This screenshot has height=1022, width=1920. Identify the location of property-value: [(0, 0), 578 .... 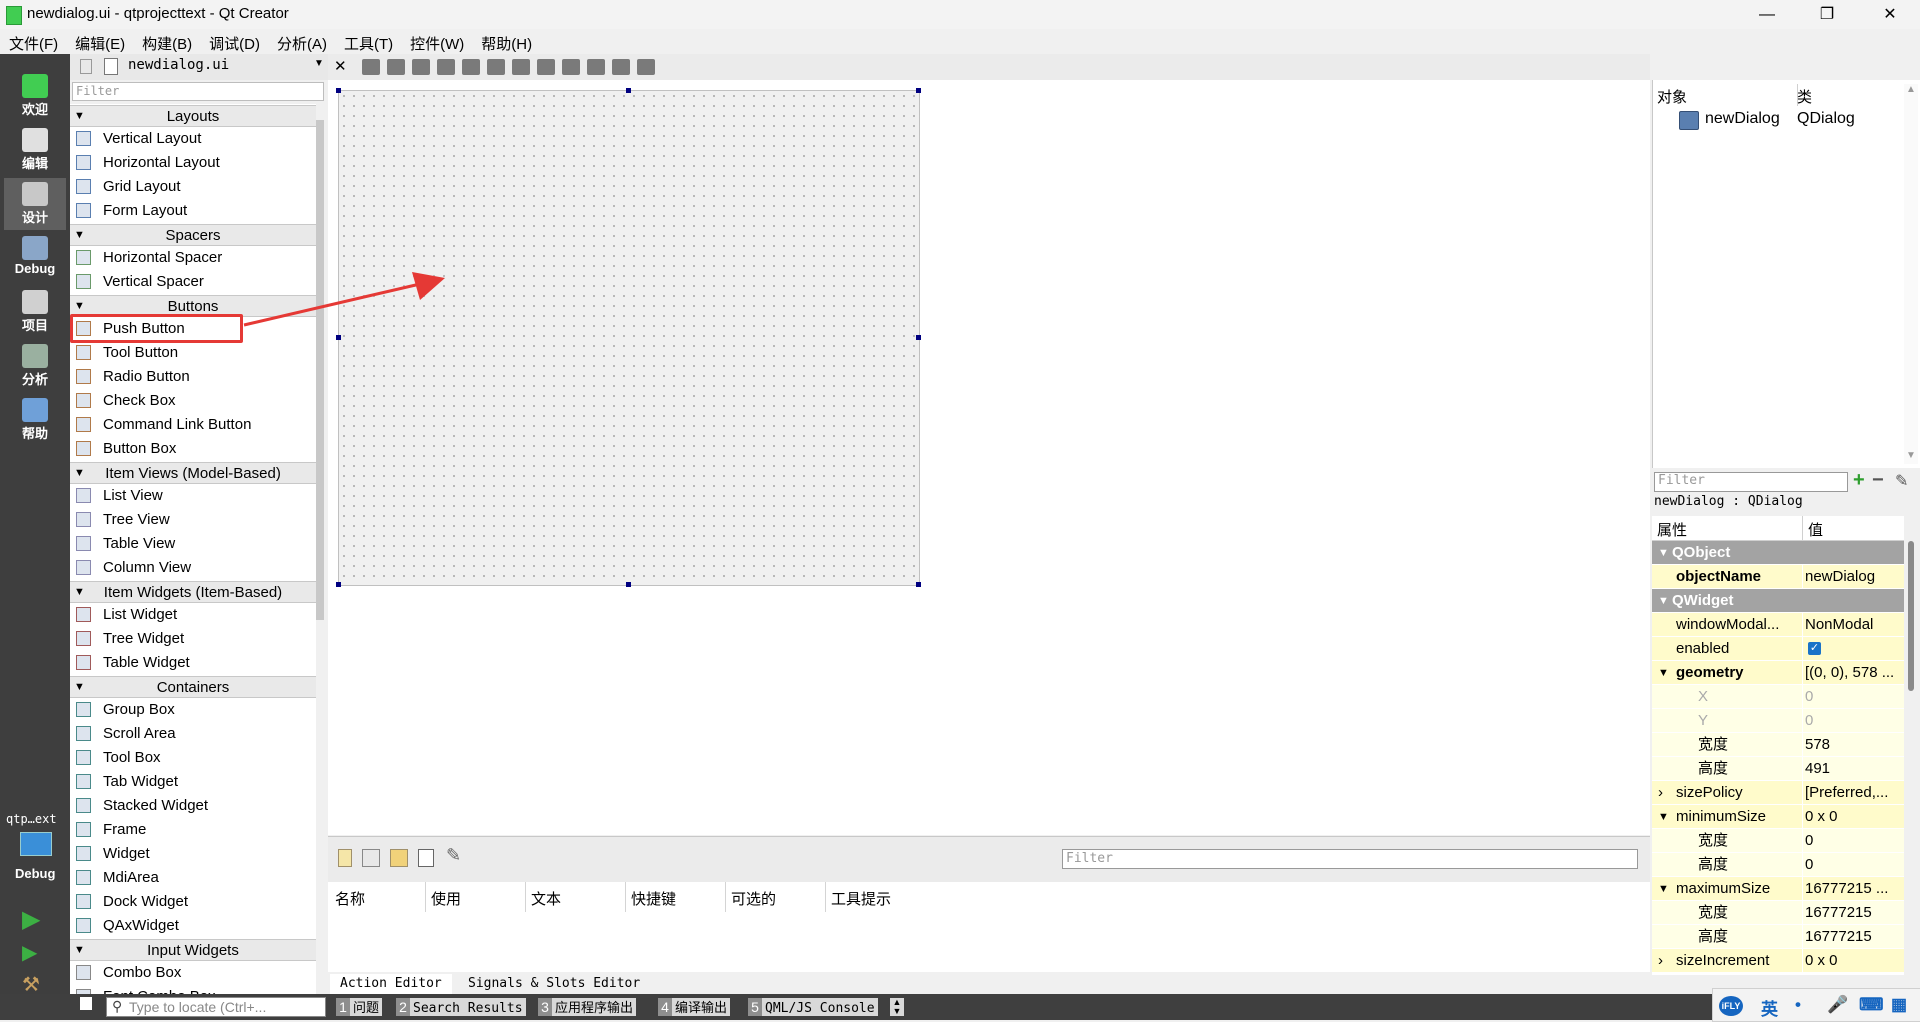
(1853, 673).